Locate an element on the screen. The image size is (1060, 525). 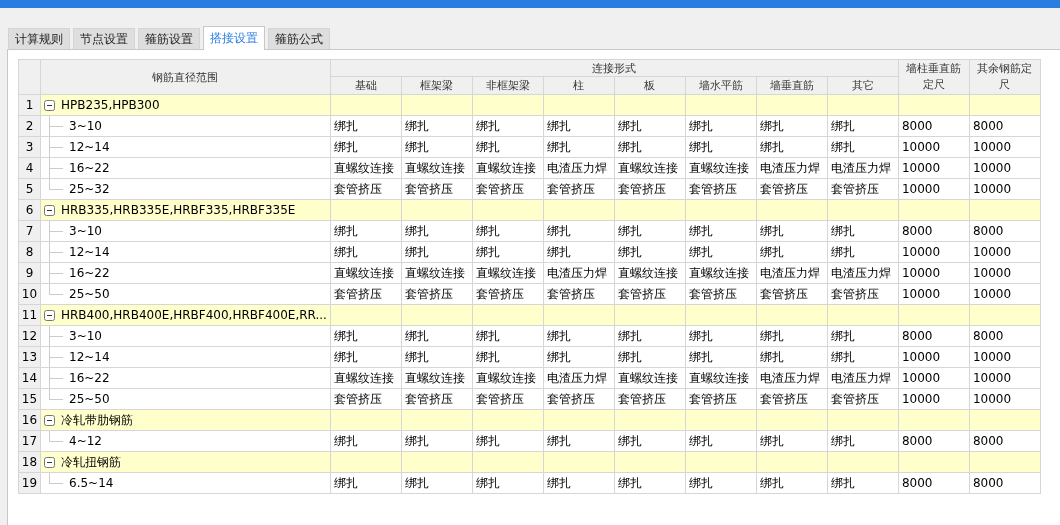
tree-group-label: HRB335,HRB335E,HRBF335,HRBF335E is located at coordinates (178, 210).